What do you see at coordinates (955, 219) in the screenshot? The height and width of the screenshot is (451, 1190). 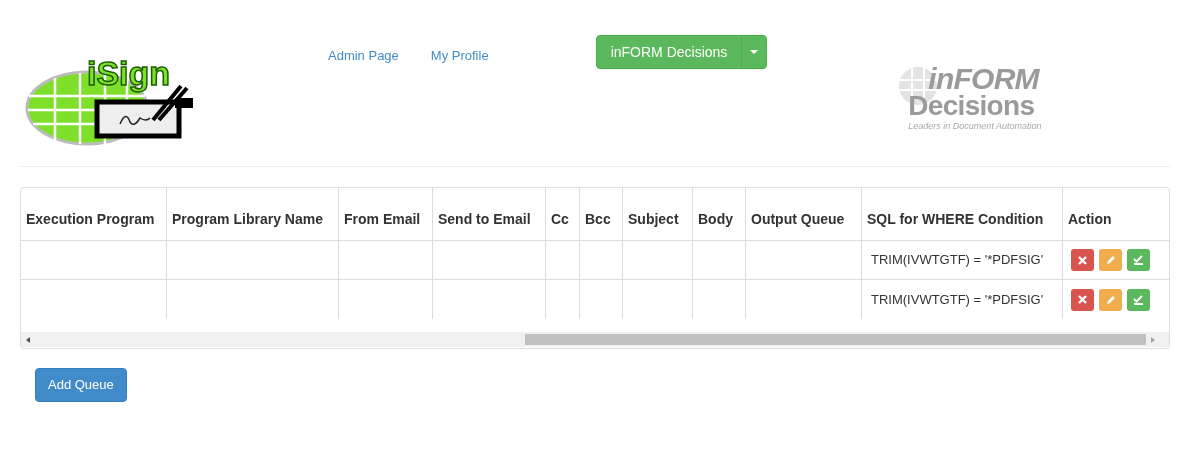 I see `column-header: SQL for WHERE Condition` at bounding box center [955, 219].